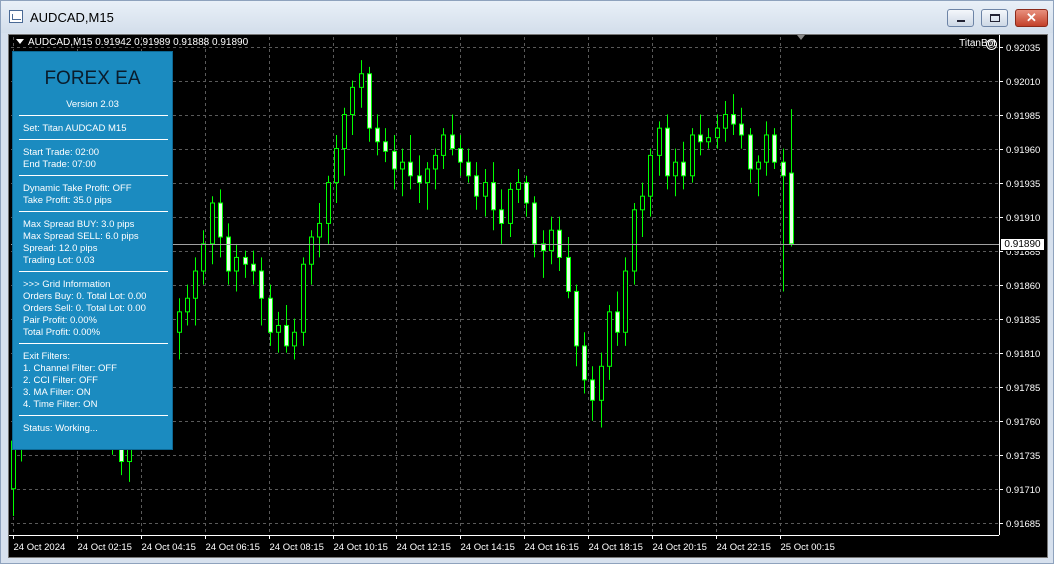  I want to click on ea-orders-buy: Orders Buy: 0. Total Lot: 0.00, so click(85, 296).